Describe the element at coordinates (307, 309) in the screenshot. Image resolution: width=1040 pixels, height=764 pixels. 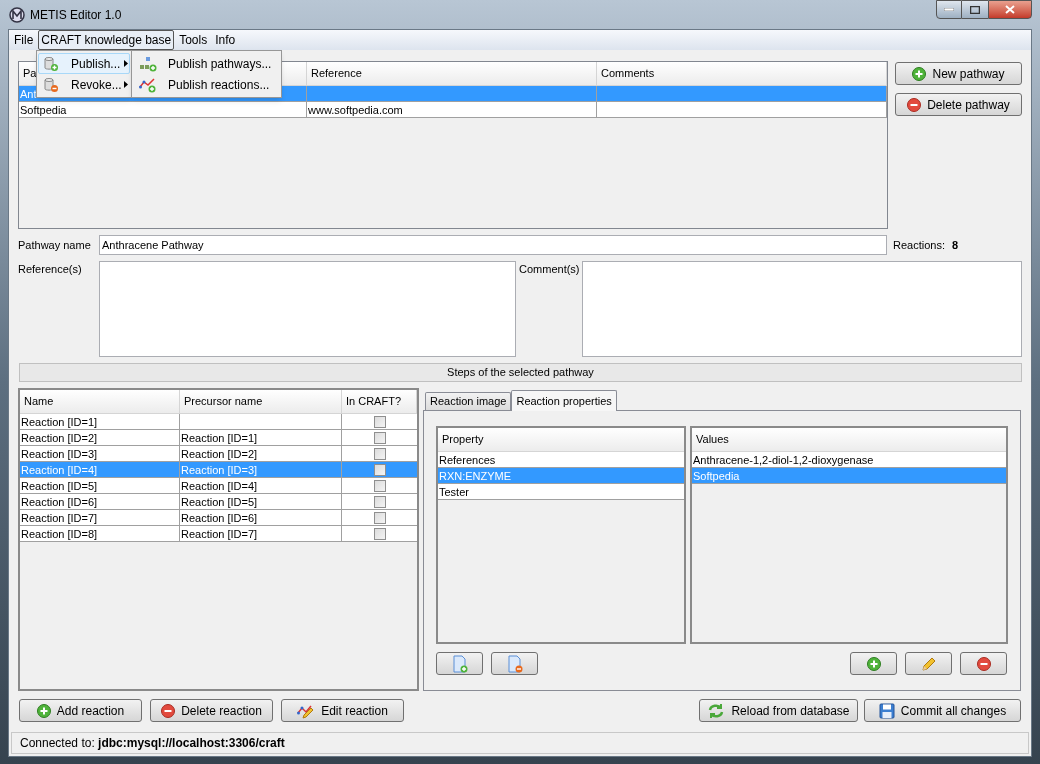
I see `references-field` at that location.